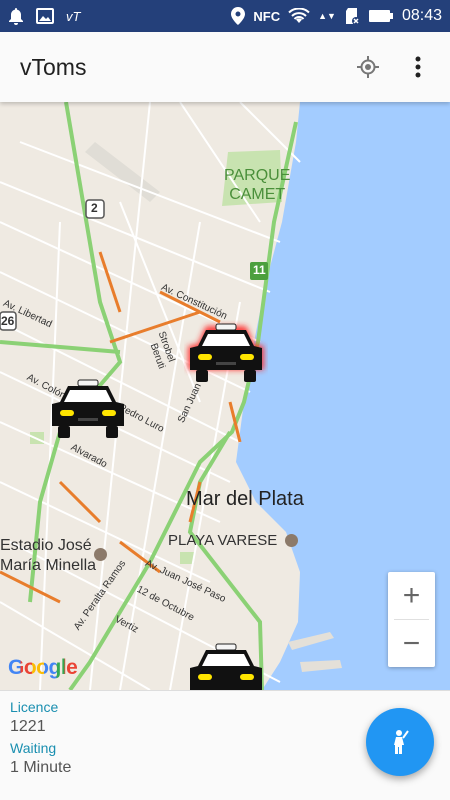  Describe the element at coordinates (381, 16) in the screenshot. I see `battery-icon` at that location.